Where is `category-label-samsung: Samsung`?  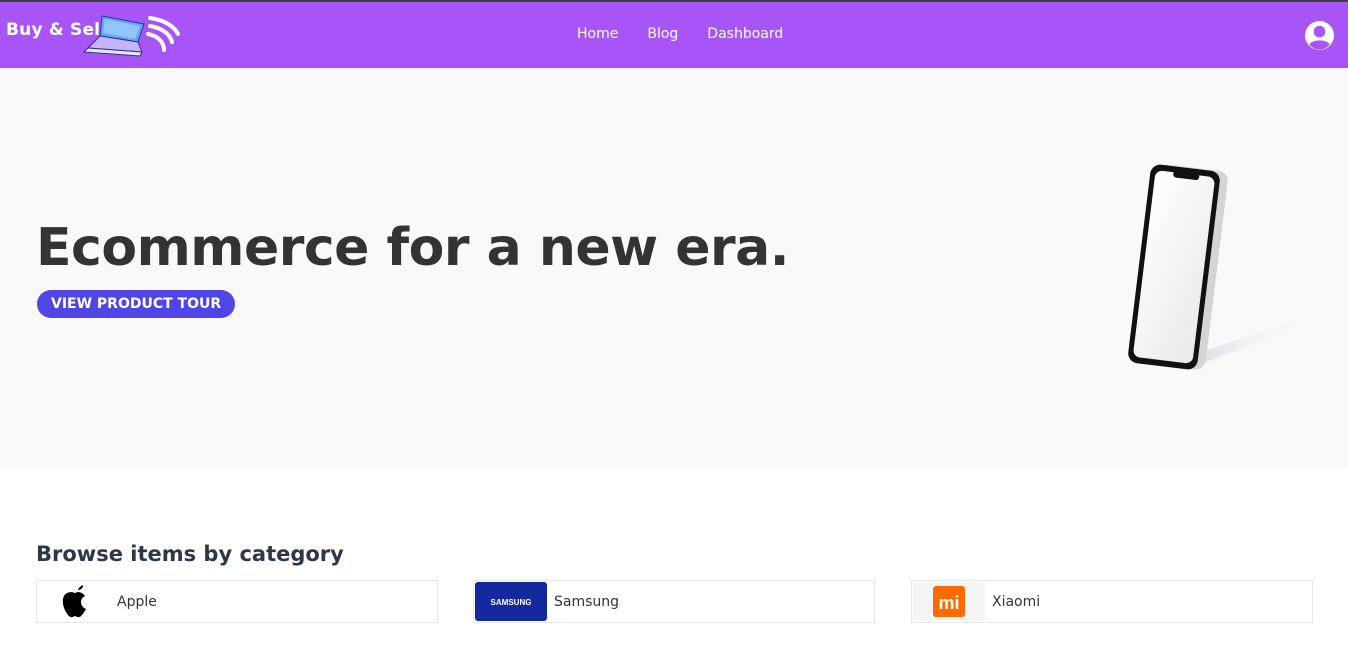
category-label-samsung: Samsung is located at coordinates (587, 602).